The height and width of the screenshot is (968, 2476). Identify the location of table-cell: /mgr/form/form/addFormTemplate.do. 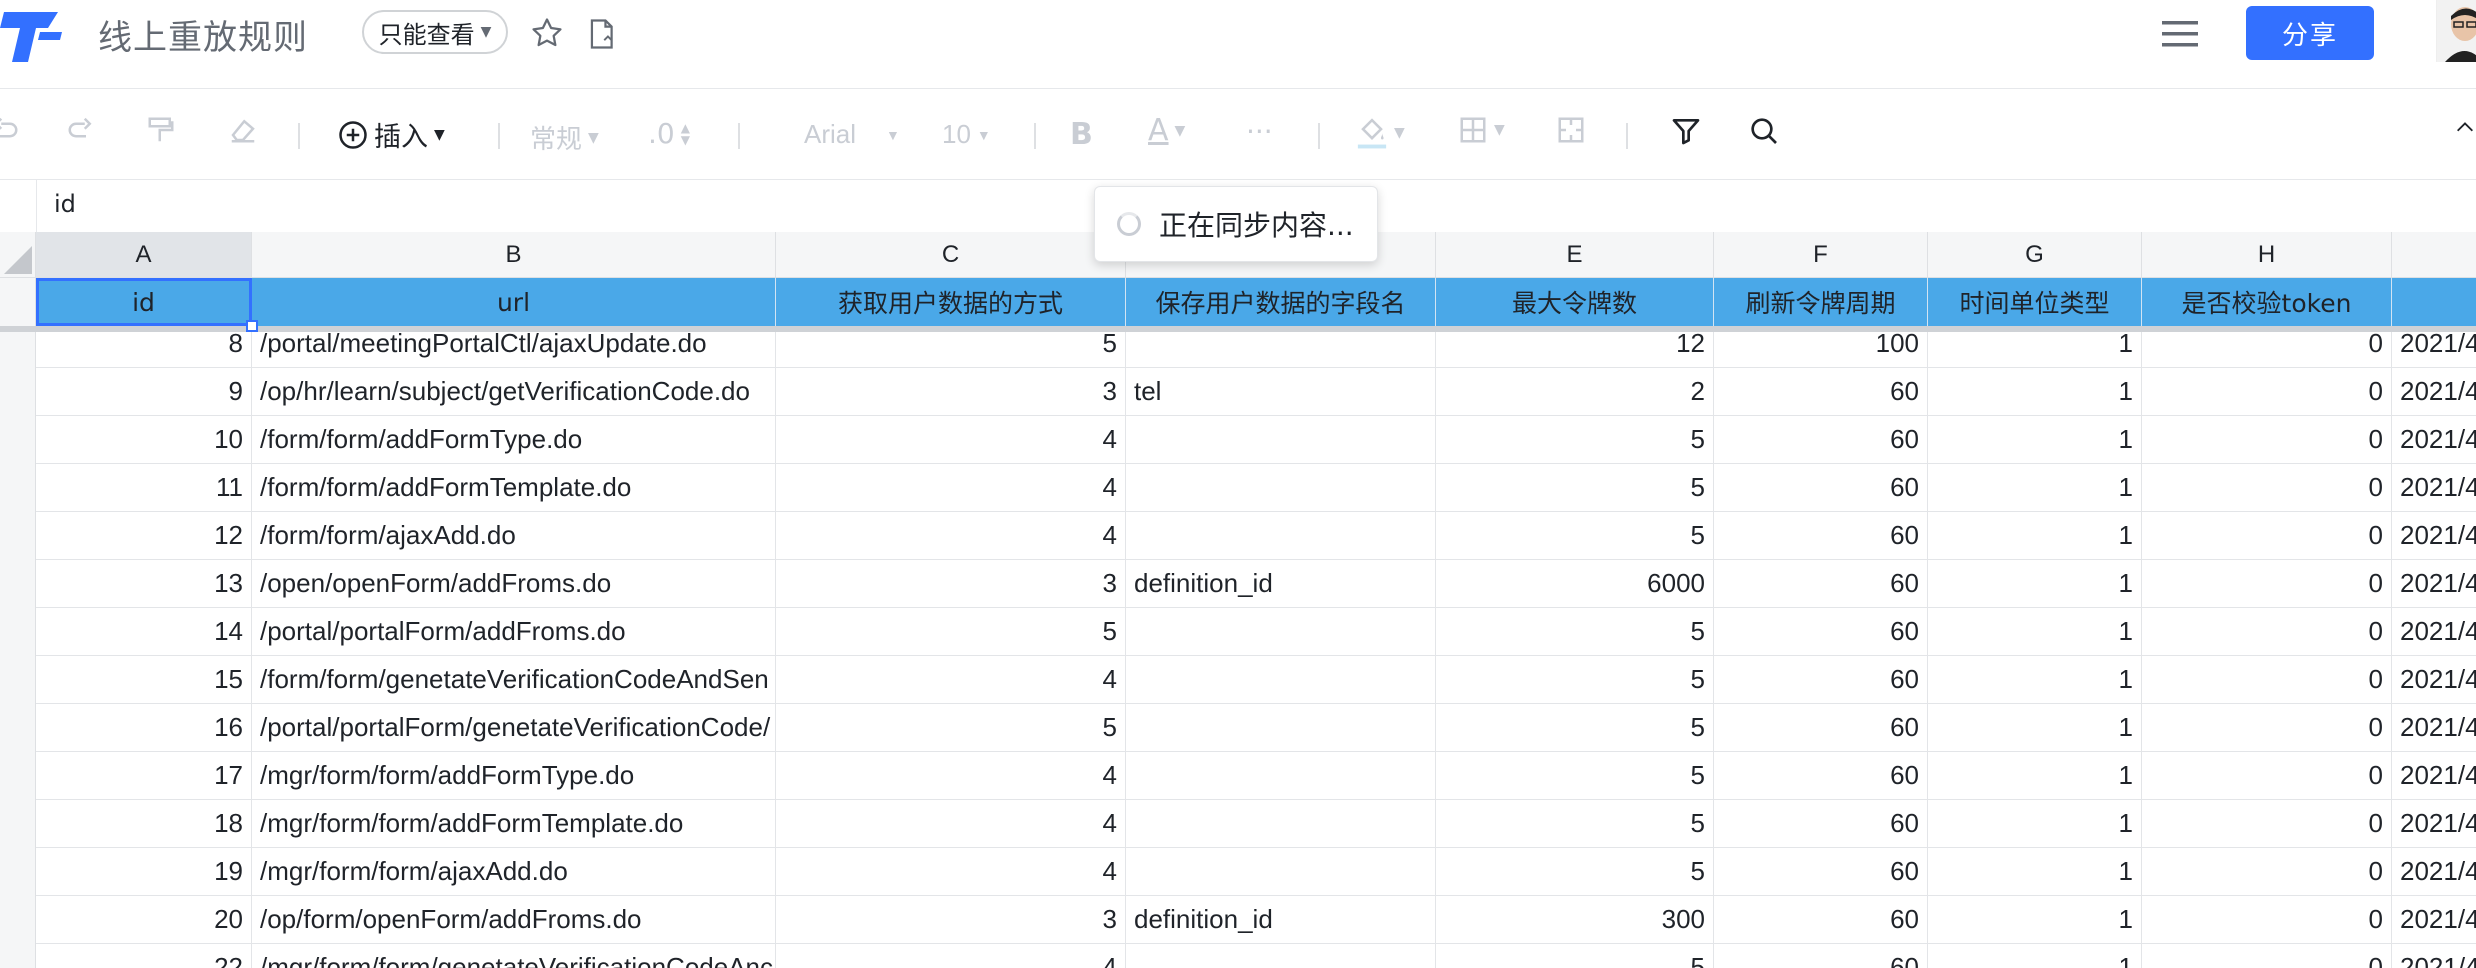
(514, 824).